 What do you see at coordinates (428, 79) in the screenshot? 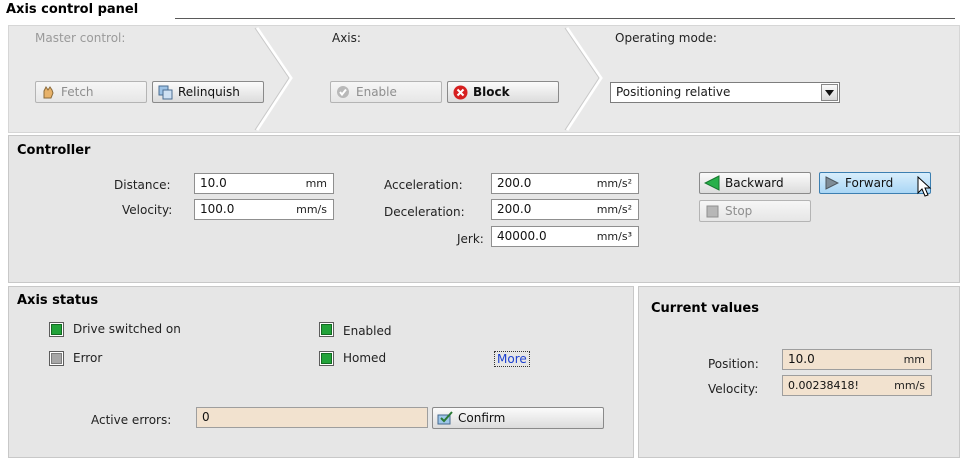
I see `section-chevrons` at bounding box center [428, 79].